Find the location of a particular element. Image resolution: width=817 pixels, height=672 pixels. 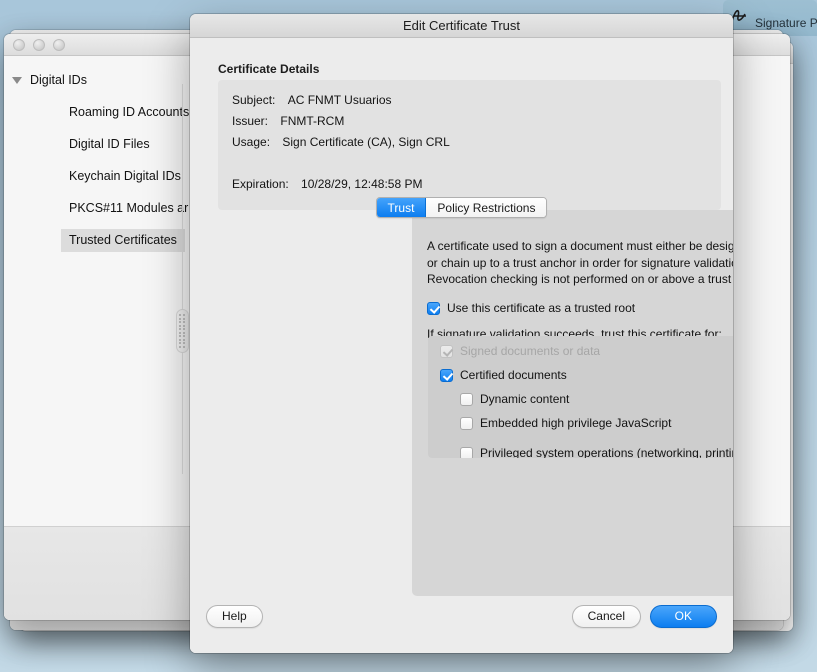

option-certified-documents: Certified documents is located at coordinates (586, 380).